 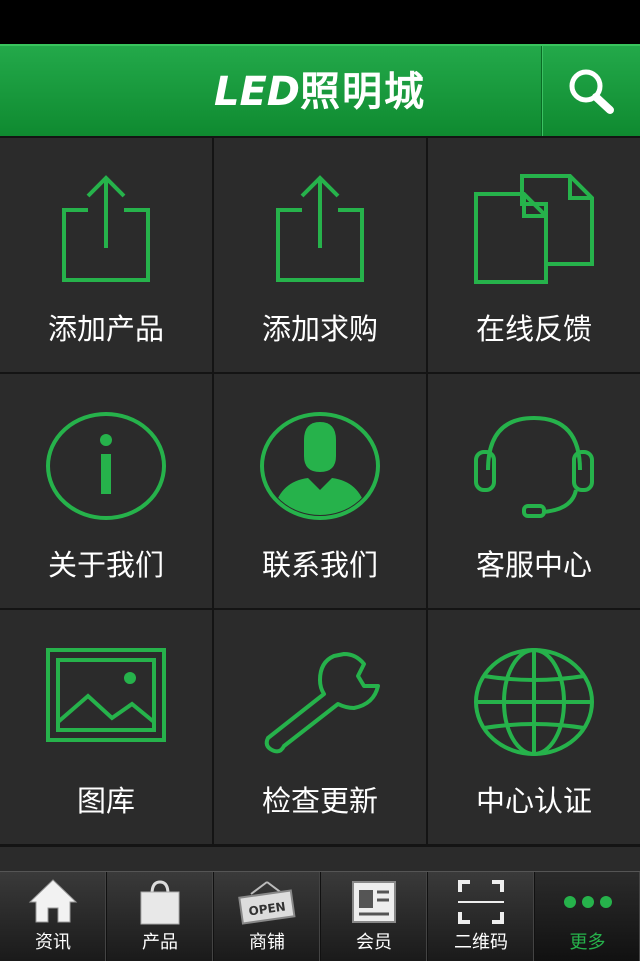 I want to click on grid-label: 图库, so click(x=105, y=801).